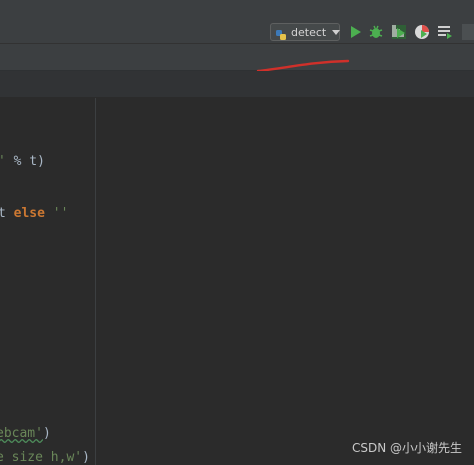  What do you see at coordinates (445, 32) in the screenshot?
I see `run-config-list-icon` at bounding box center [445, 32].